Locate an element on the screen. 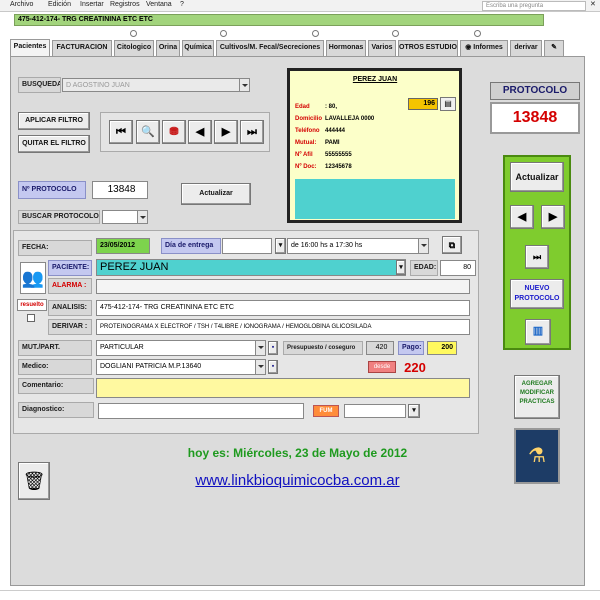 This screenshot has height=600, width=600. patient-row-value: LAVALLEJA 0000 is located at coordinates (350, 119).